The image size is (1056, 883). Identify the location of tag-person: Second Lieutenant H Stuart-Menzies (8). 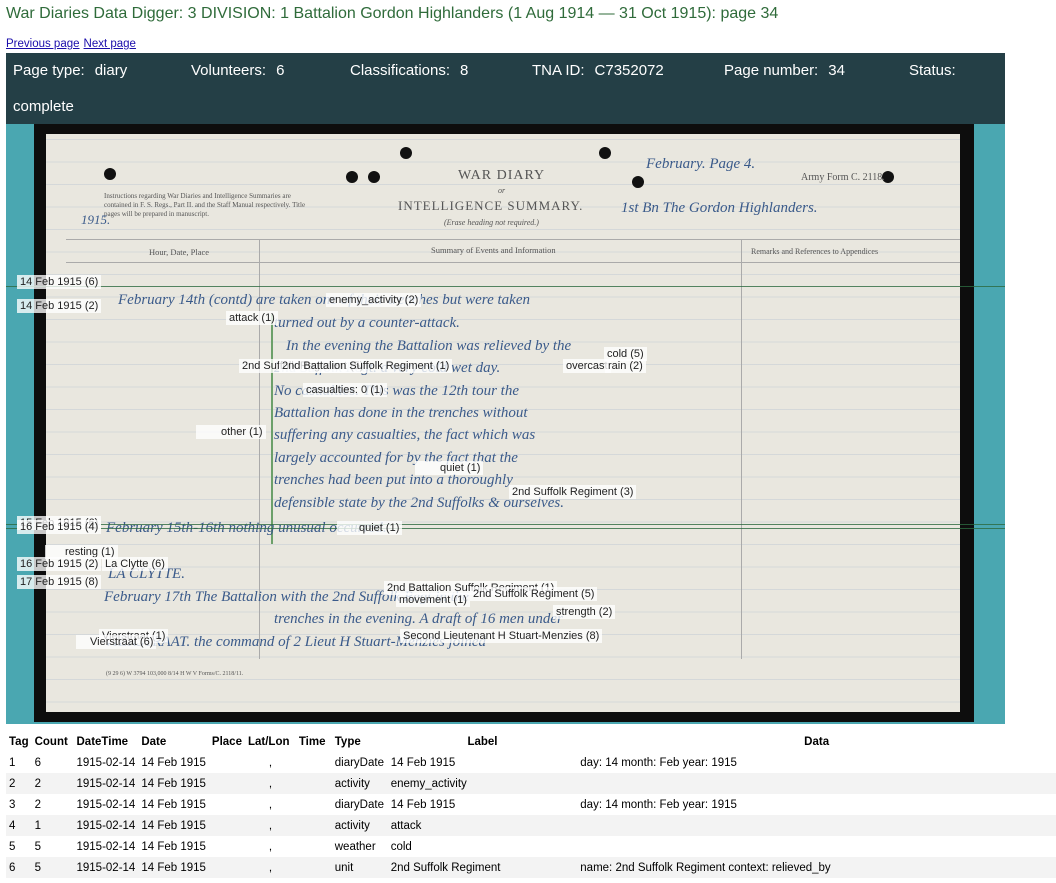
(501, 636).